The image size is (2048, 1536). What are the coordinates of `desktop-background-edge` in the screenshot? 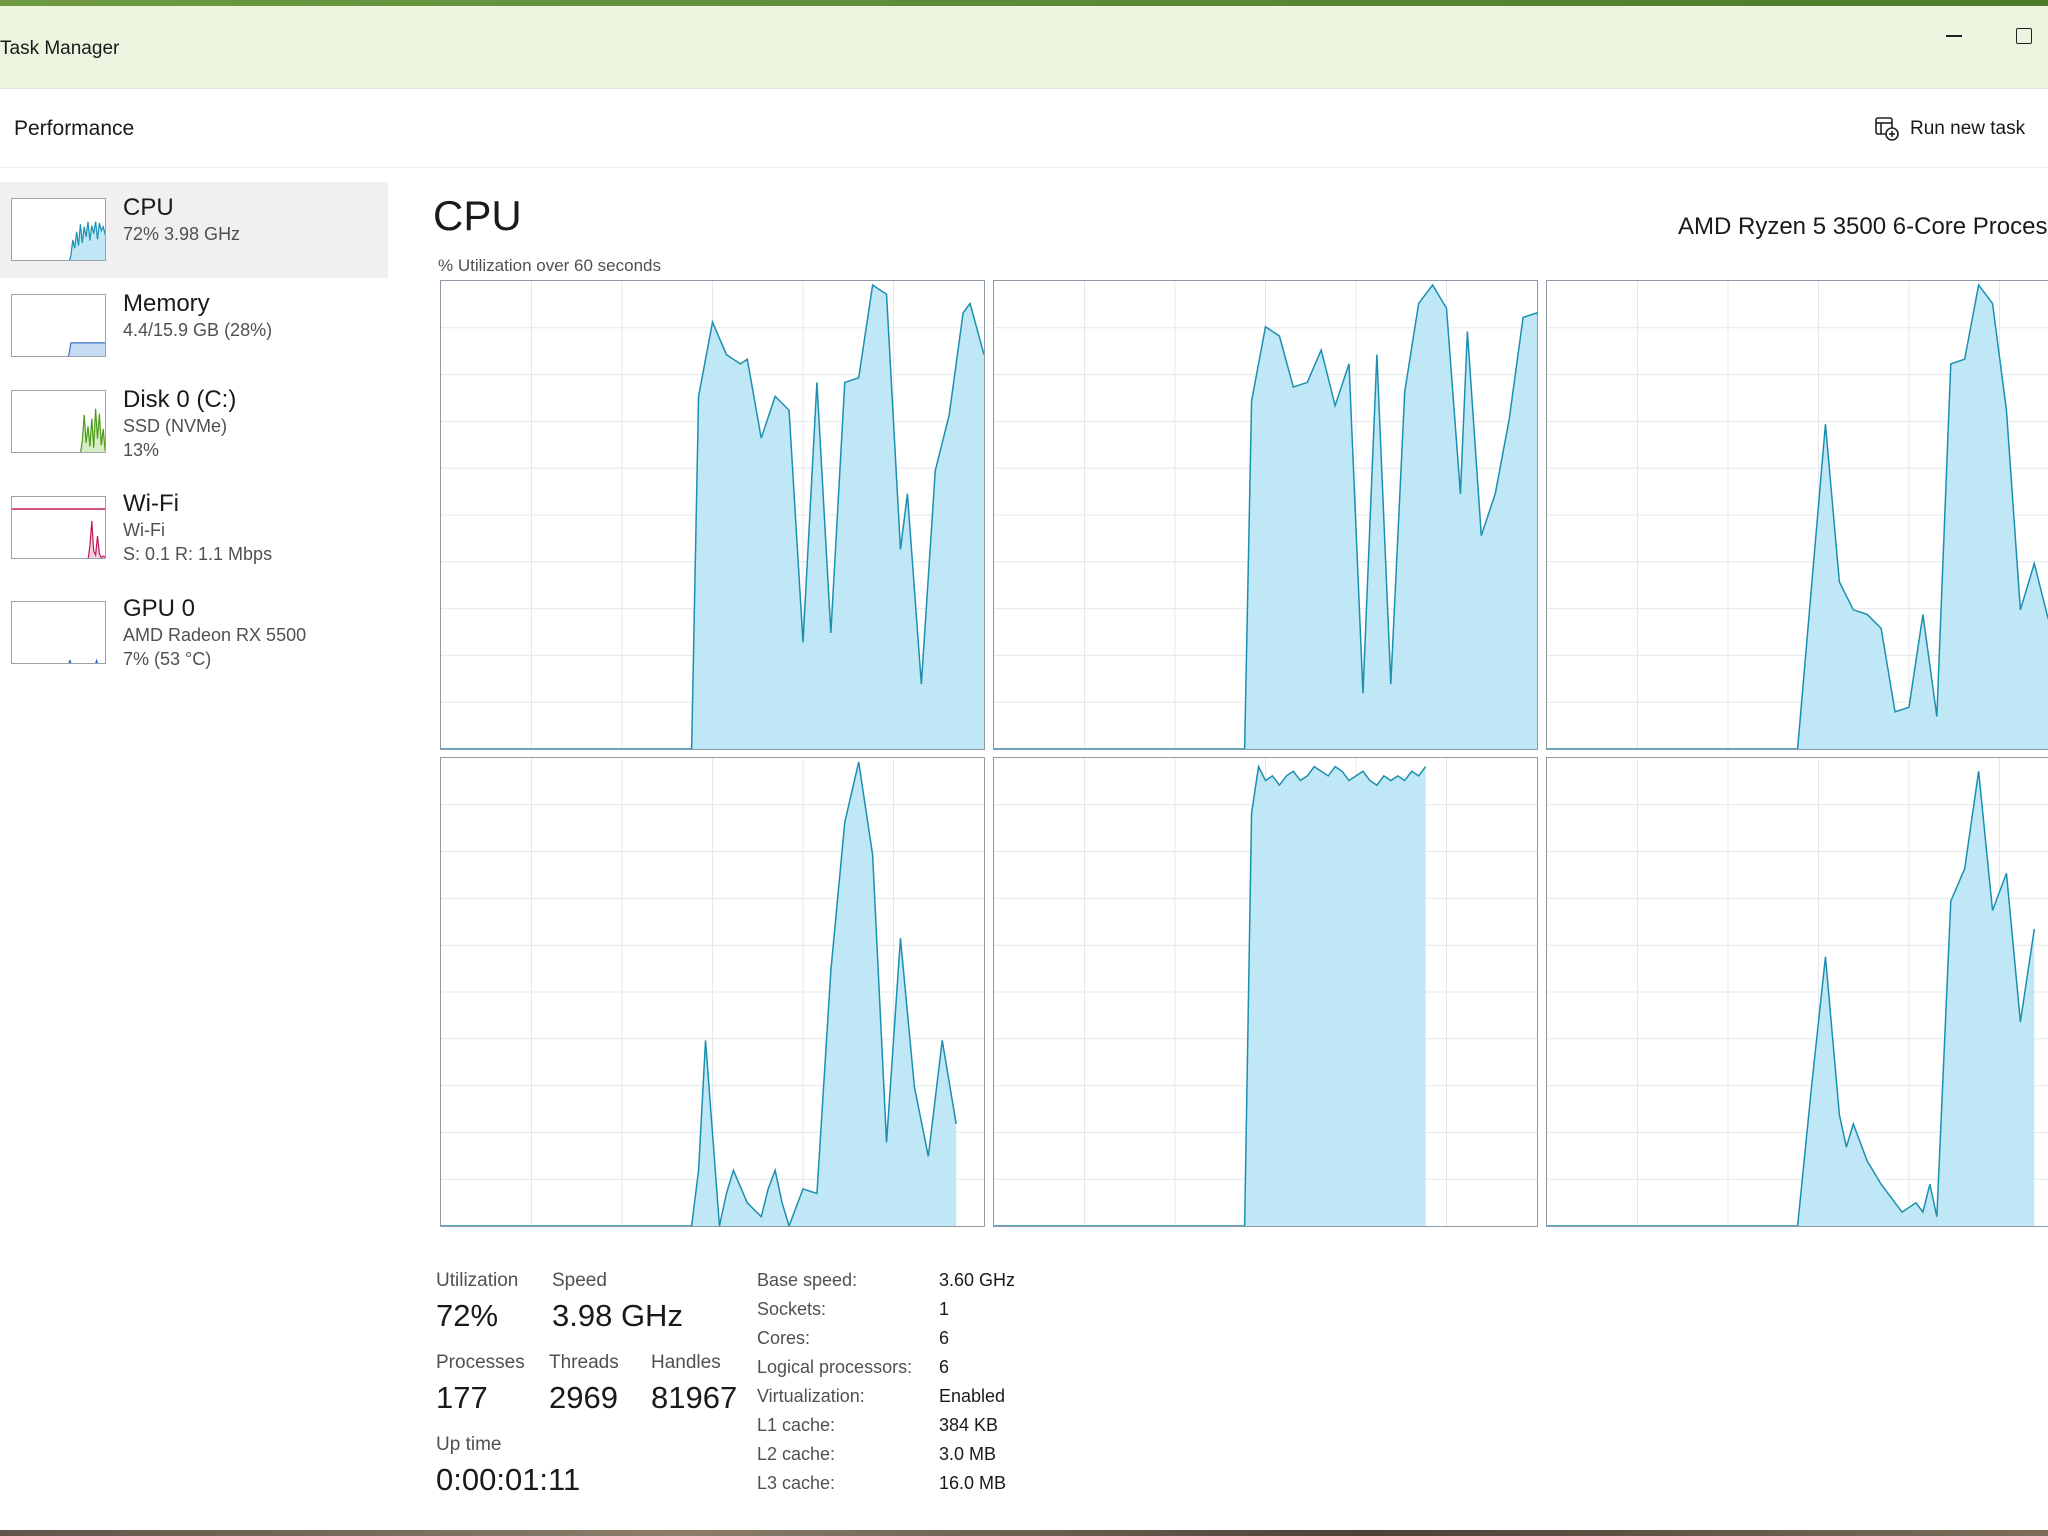 It's located at (1024, 1533).